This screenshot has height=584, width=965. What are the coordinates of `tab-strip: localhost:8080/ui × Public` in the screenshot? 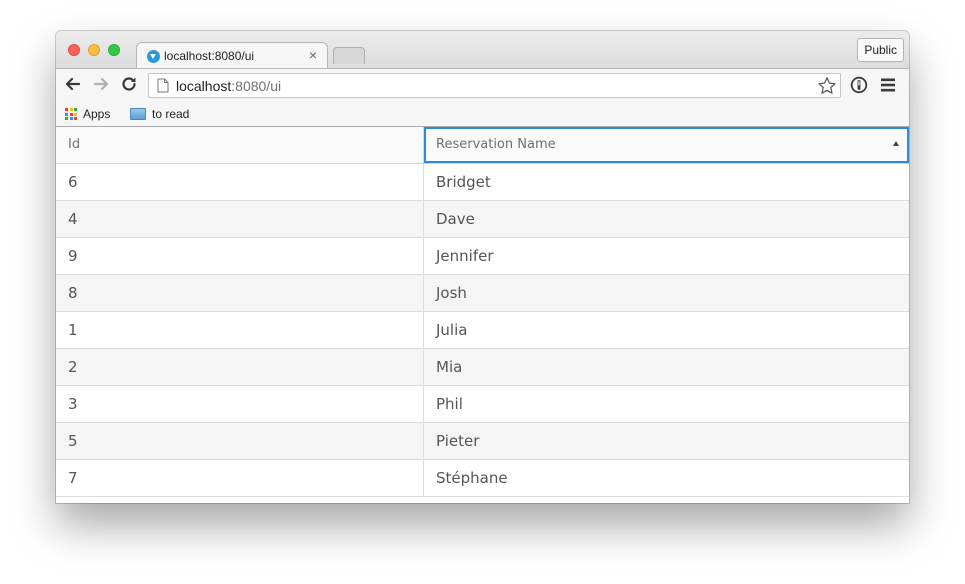 It's located at (482, 50).